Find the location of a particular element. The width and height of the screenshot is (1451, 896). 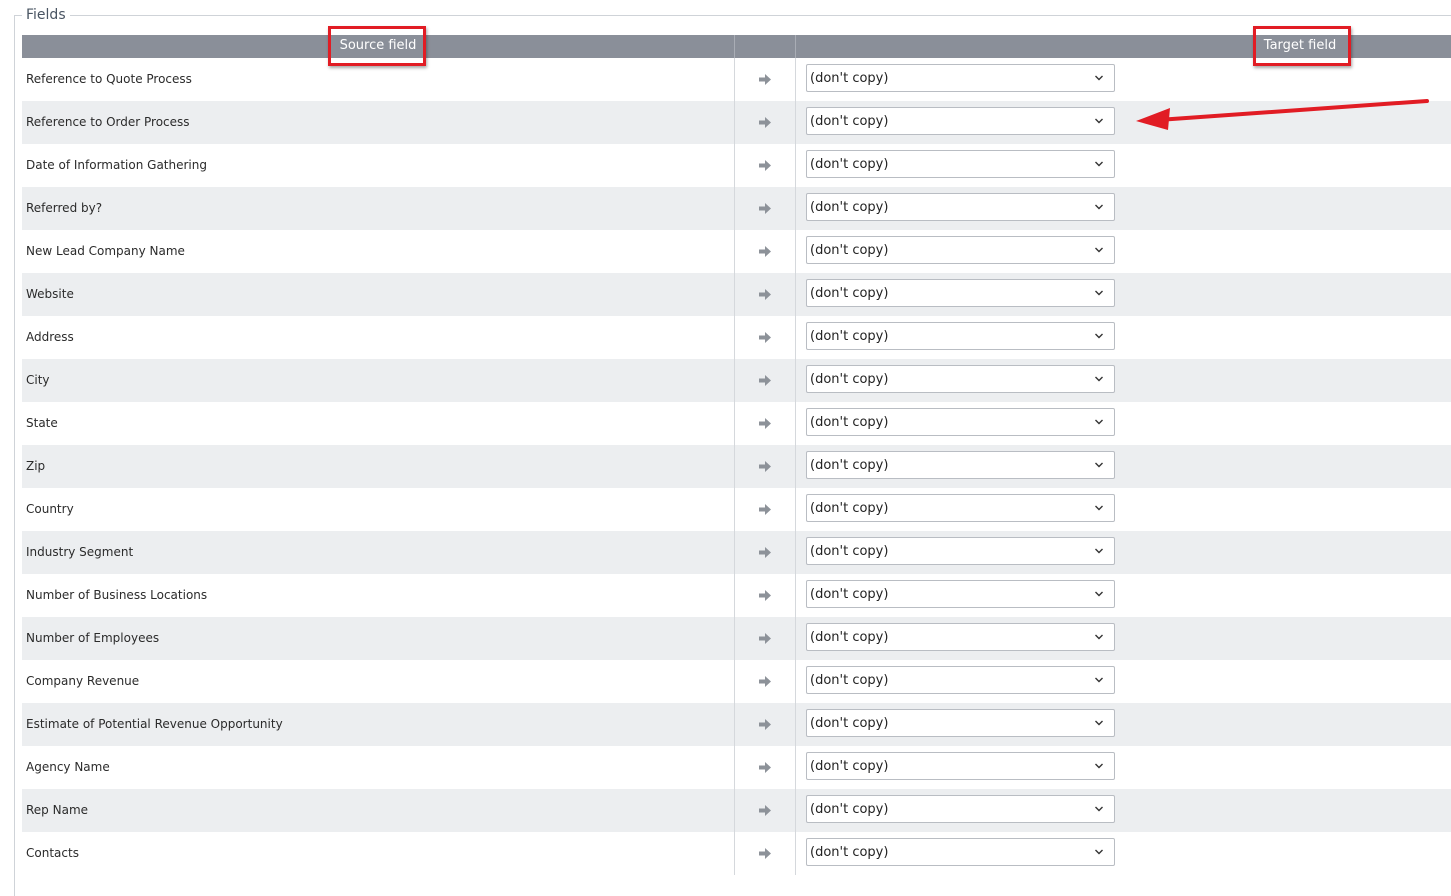

source-field-label: Industry Segment is located at coordinates (80, 552).